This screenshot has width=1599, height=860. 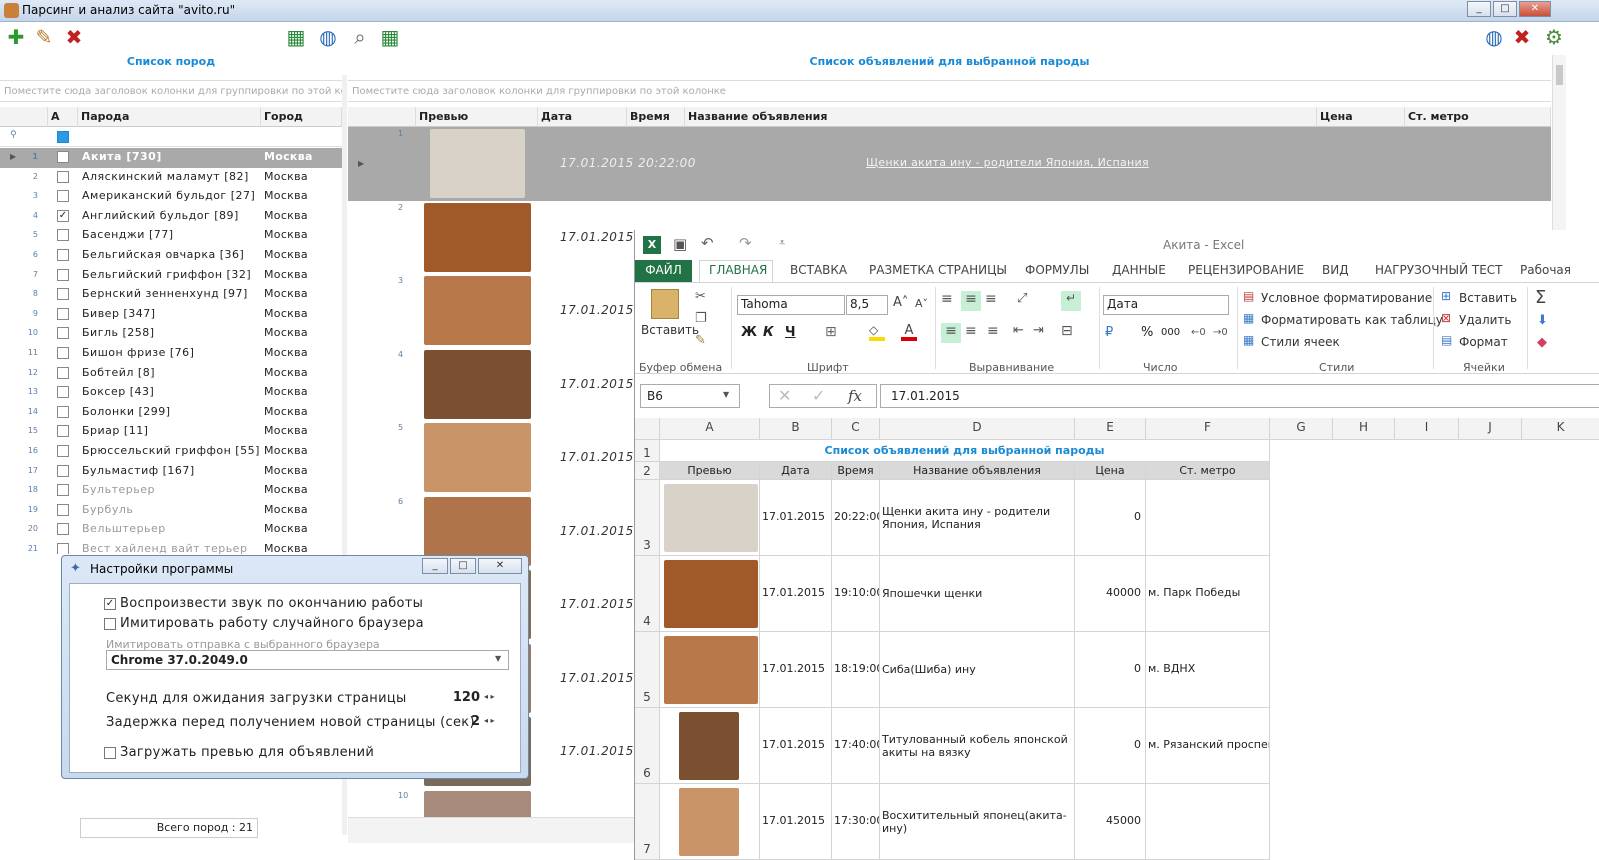 I want to click on price-cell: 45000, so click(x=1110, y=822).